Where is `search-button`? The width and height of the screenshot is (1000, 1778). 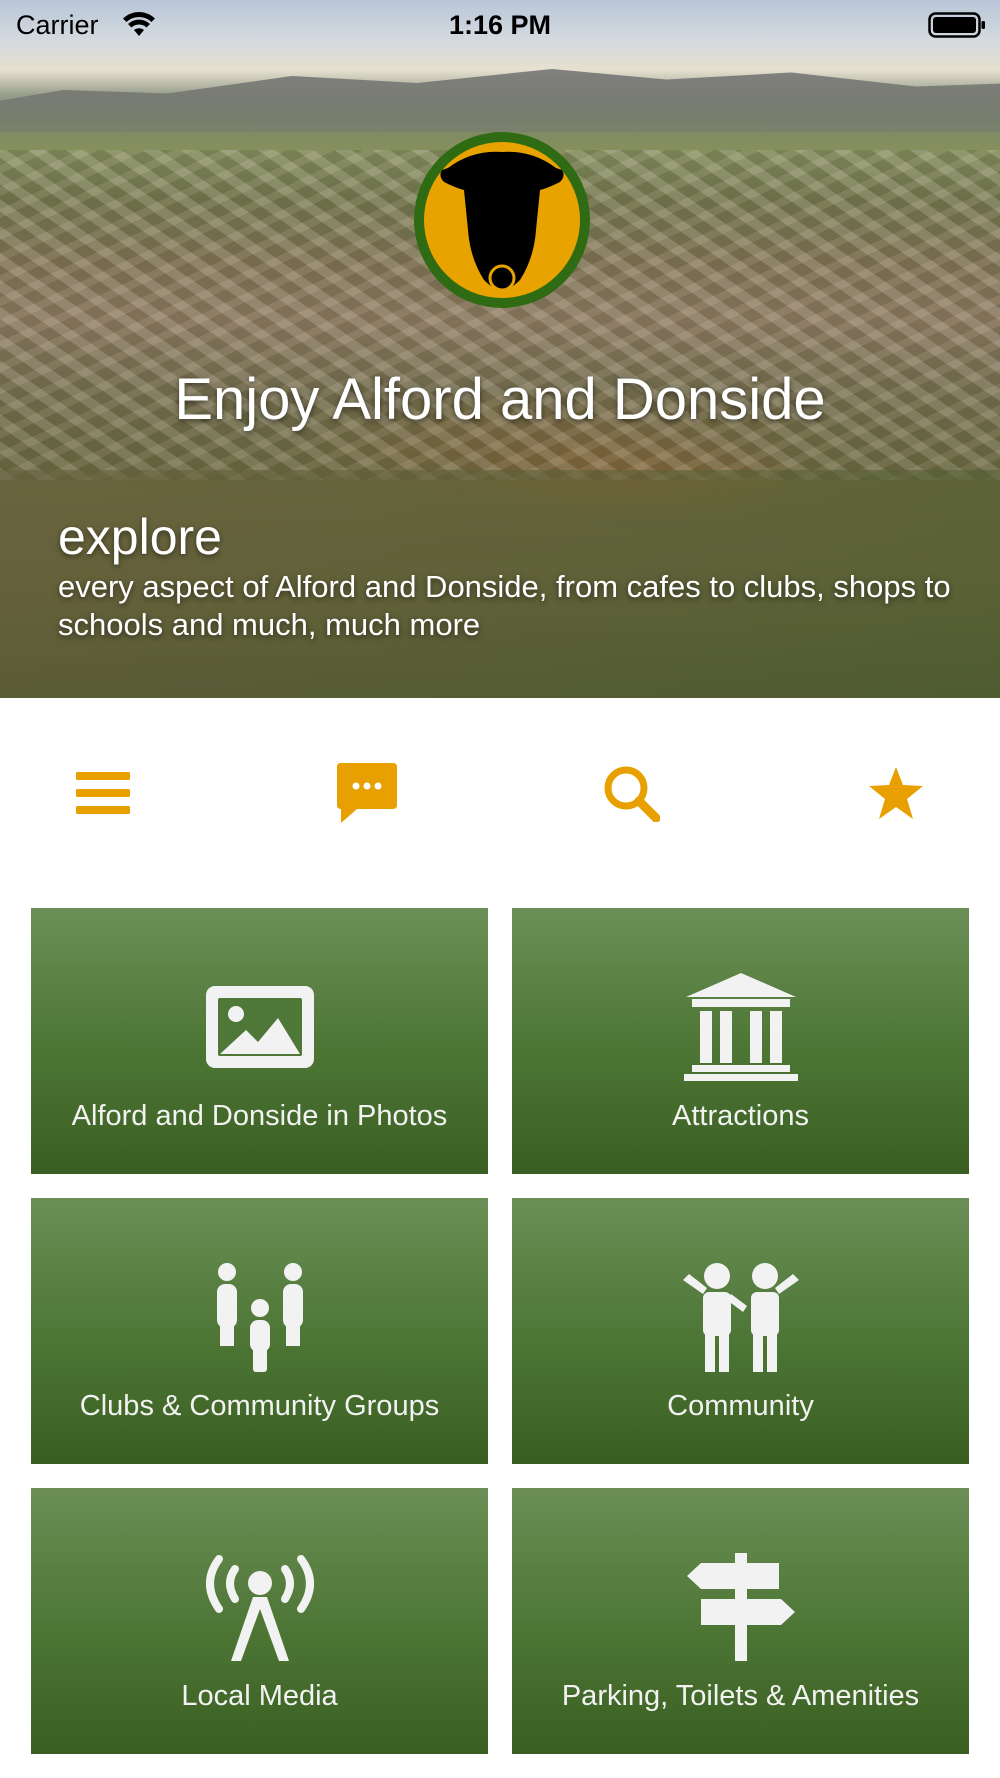
search-button is located at coordinates (631, 795).